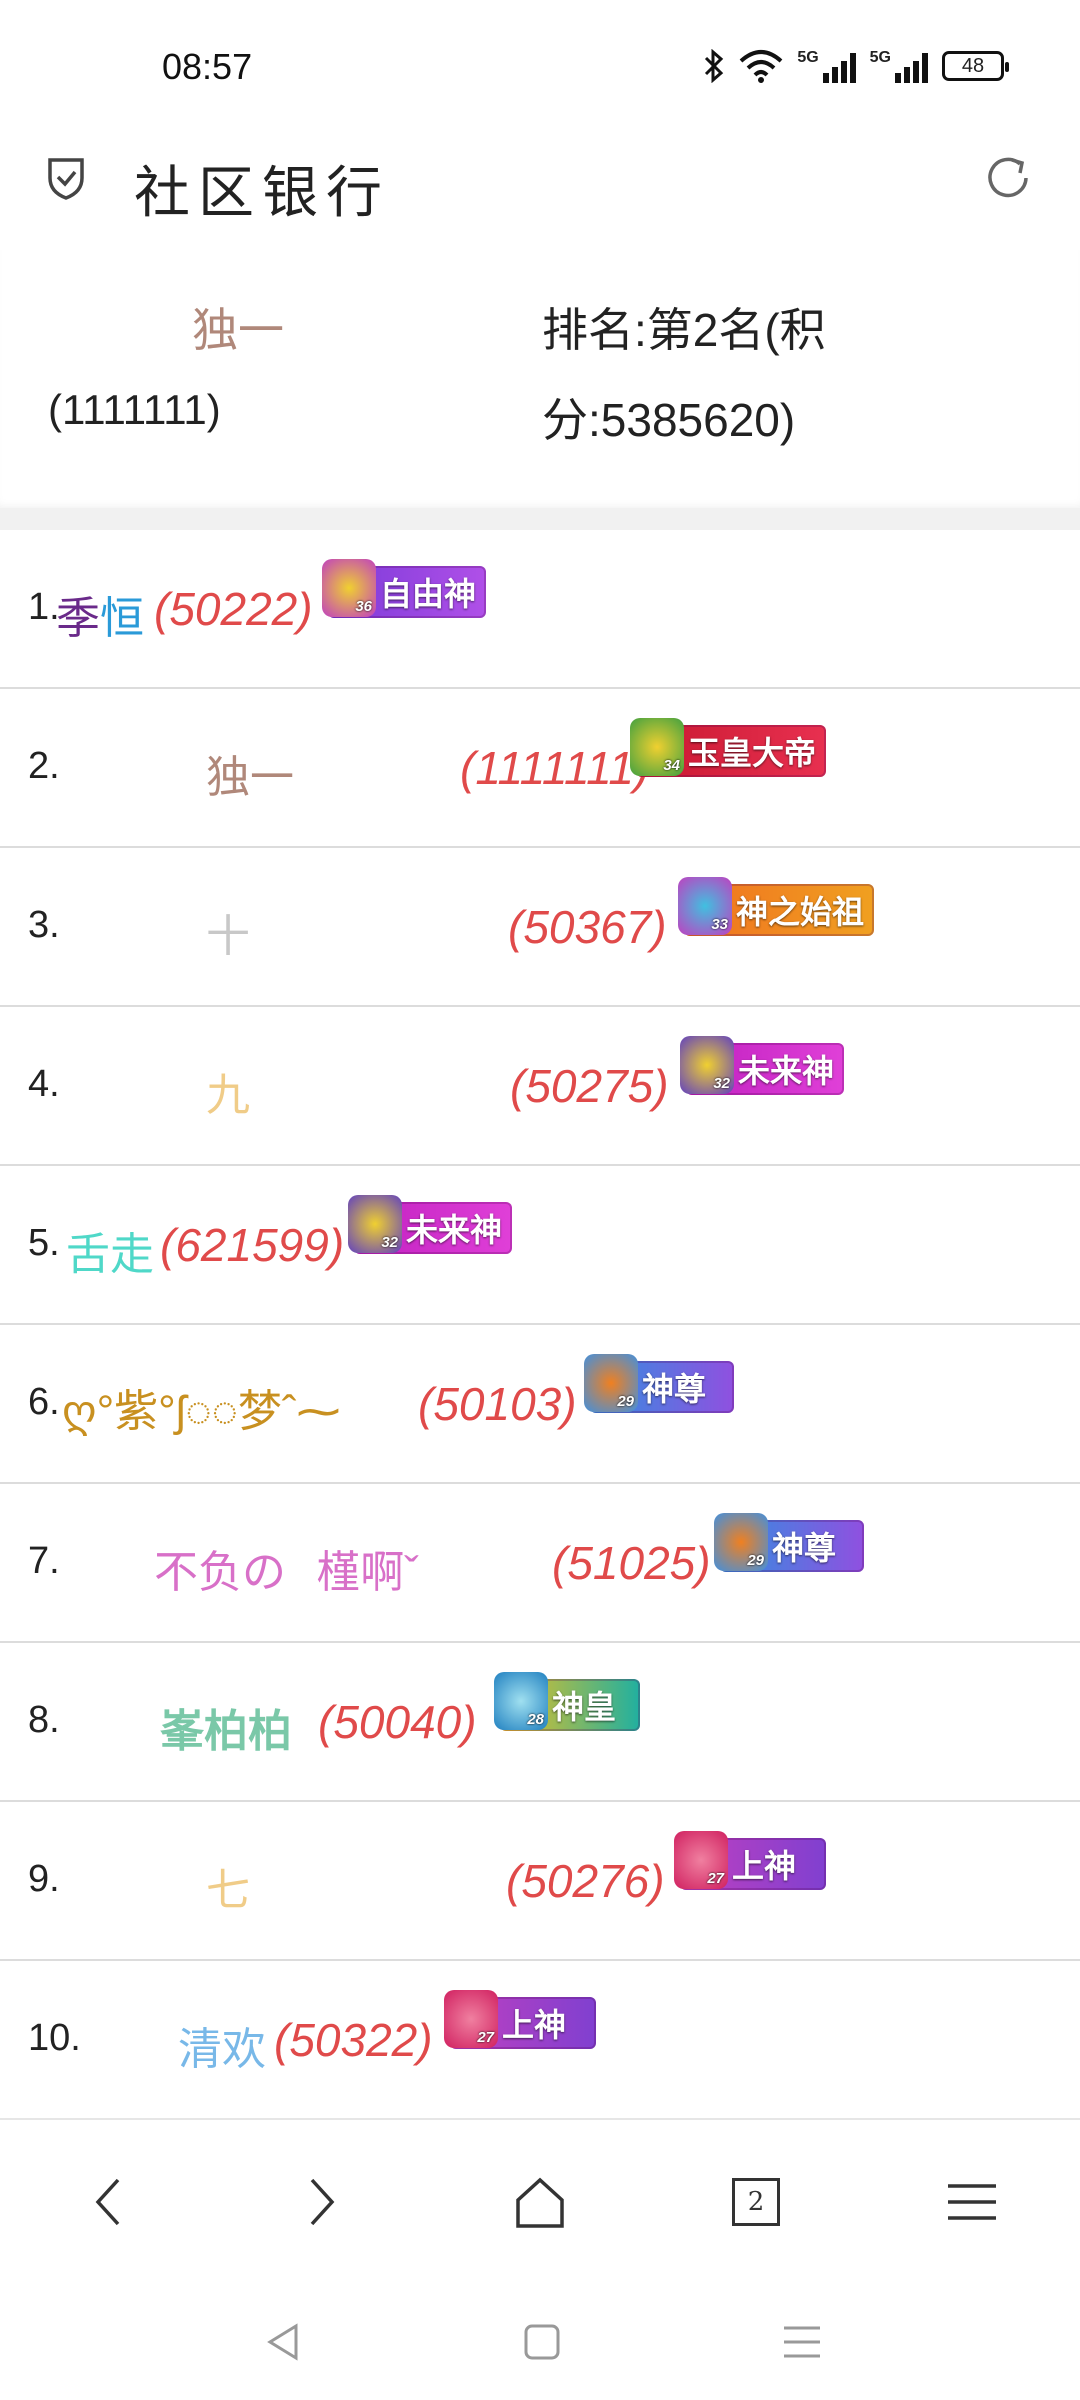 The height and width of the screenshot is (2400, 1080). I want to click on system-home-button, so click(542, 2342).